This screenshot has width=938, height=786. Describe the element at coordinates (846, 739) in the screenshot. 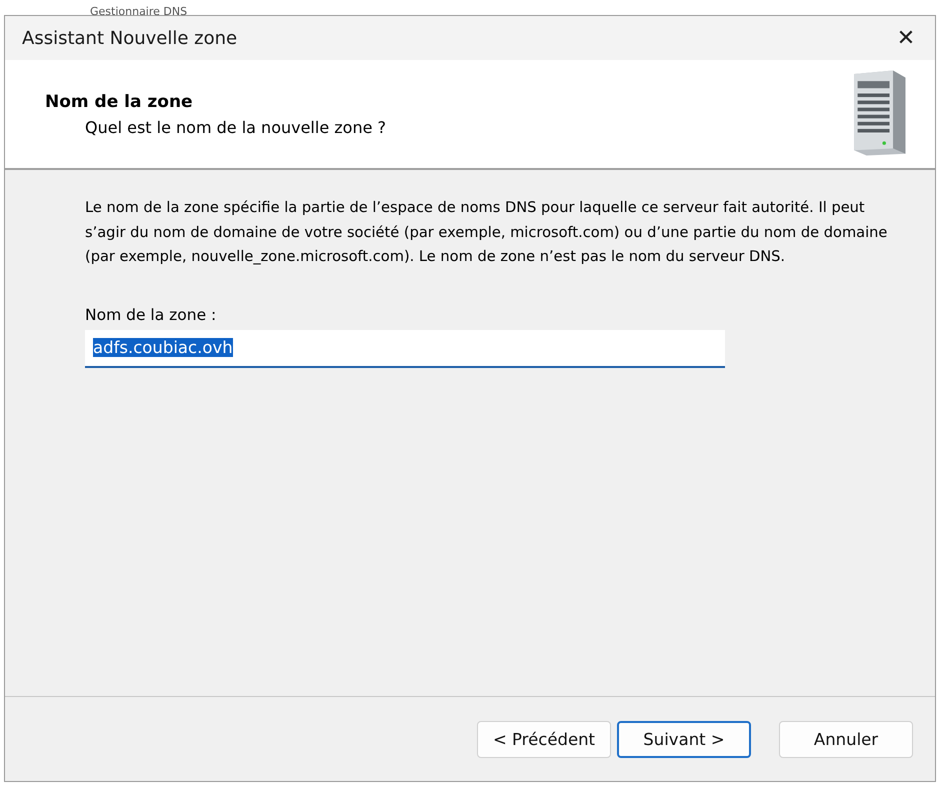

I see `dialog-button: Annuler` at that location.